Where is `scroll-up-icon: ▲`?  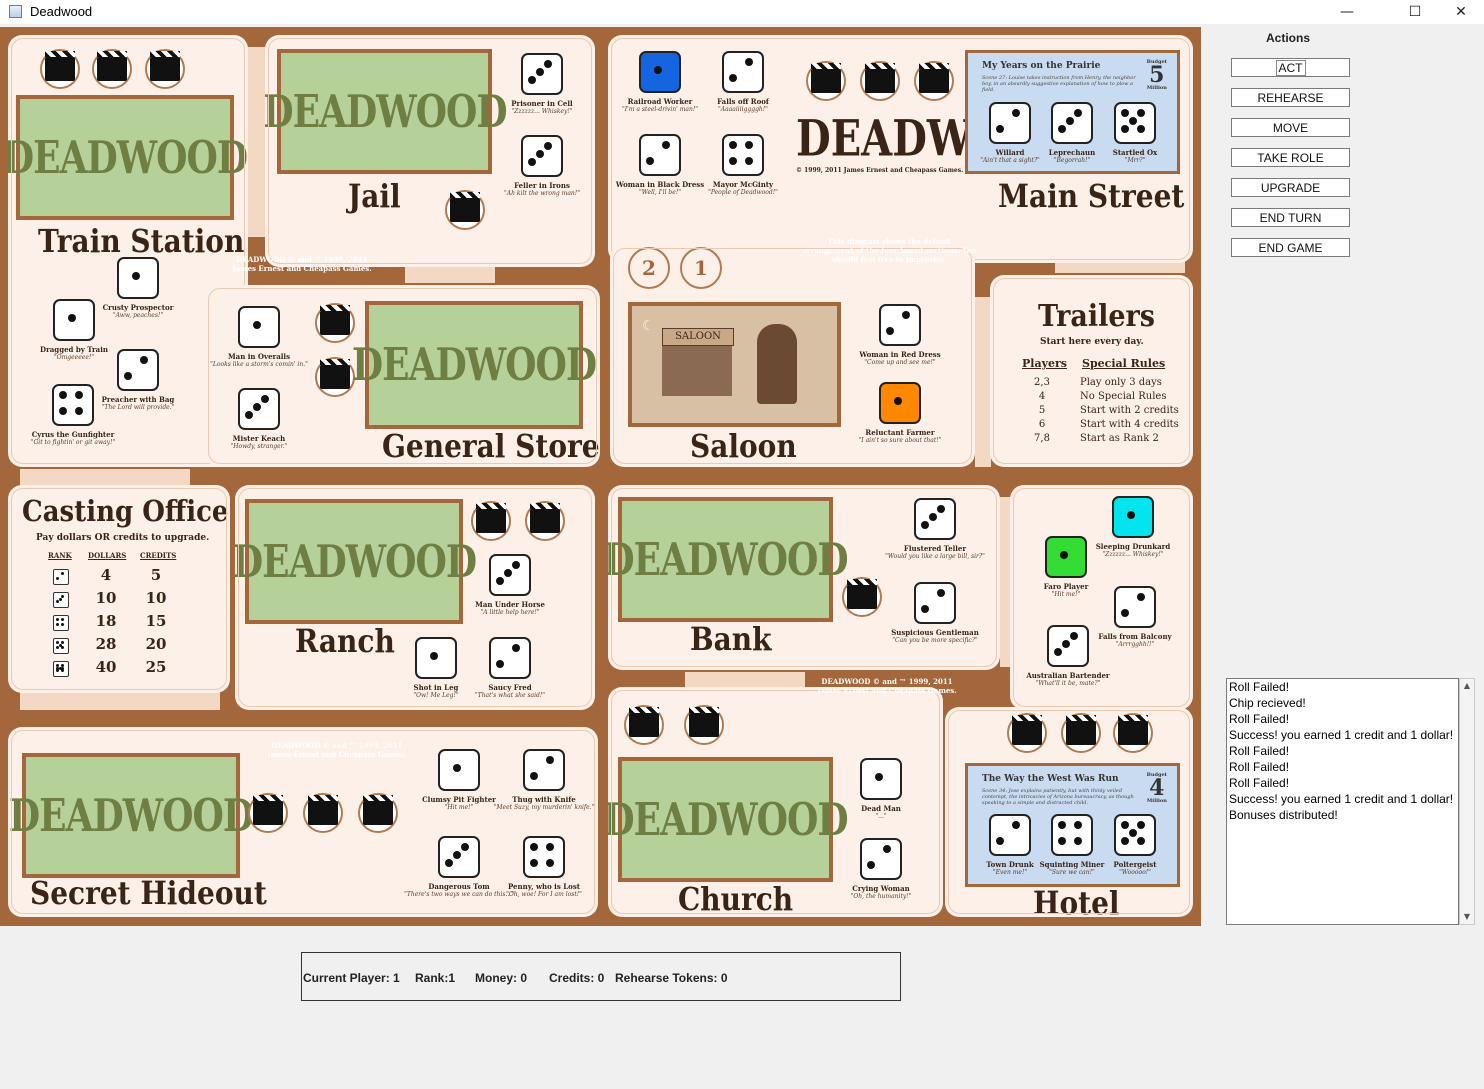
scroll-up-icon: ▲ is located at coordinates (1467, 686).